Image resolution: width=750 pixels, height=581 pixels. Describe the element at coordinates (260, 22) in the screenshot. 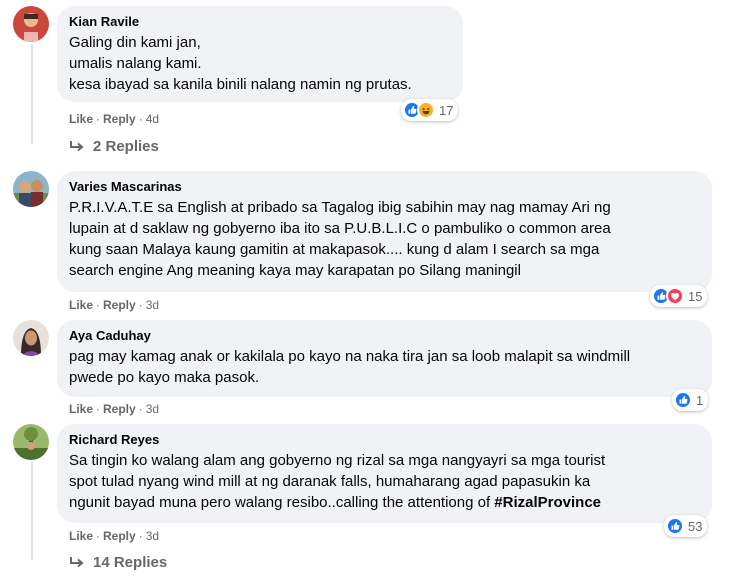

I see `comment-author: Kian Ravile` at that location.